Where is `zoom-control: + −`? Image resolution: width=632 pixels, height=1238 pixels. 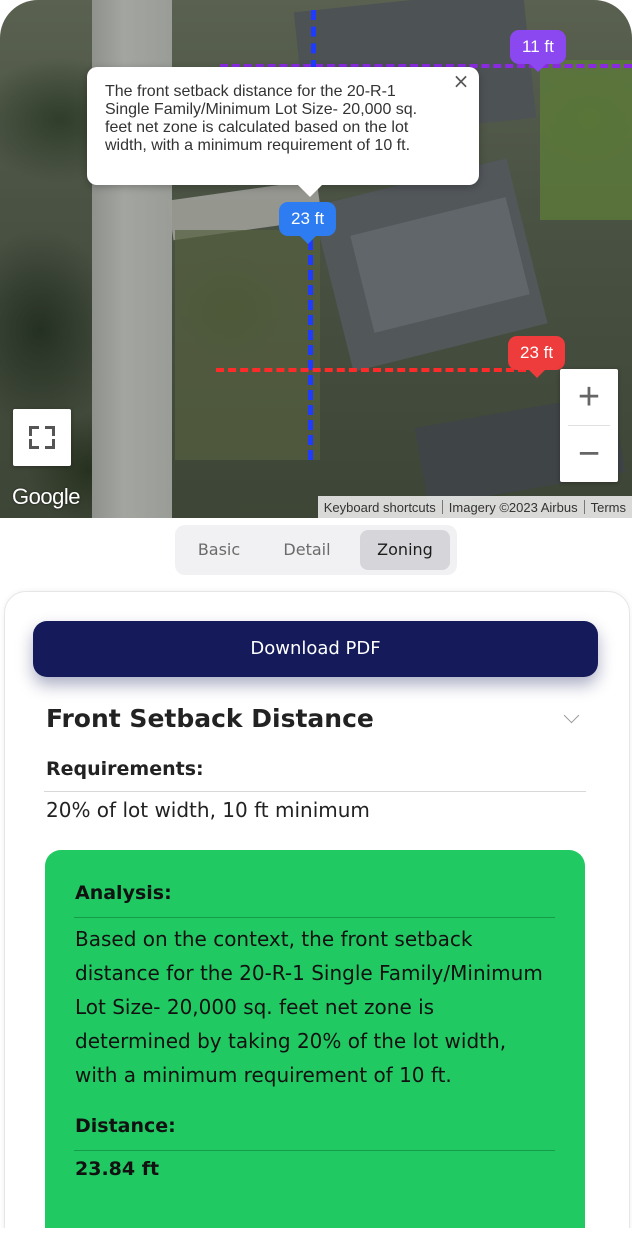
zoom-control: + − is located at coordinates (589, 425).